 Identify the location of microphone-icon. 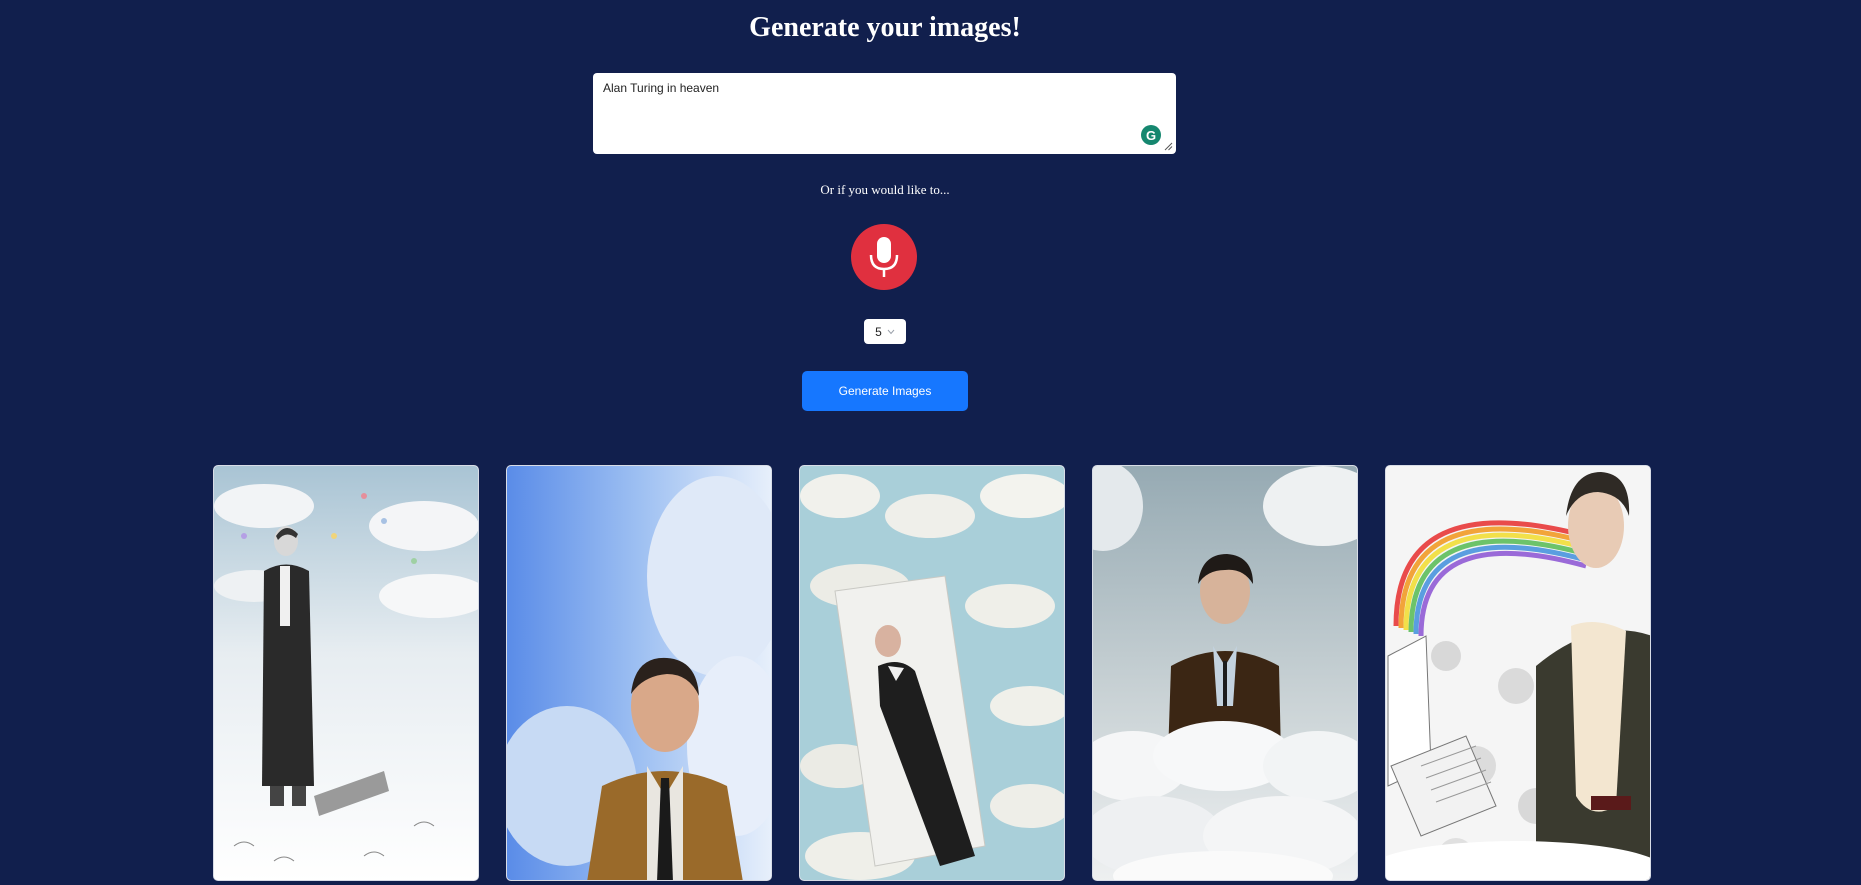
(884, 257).